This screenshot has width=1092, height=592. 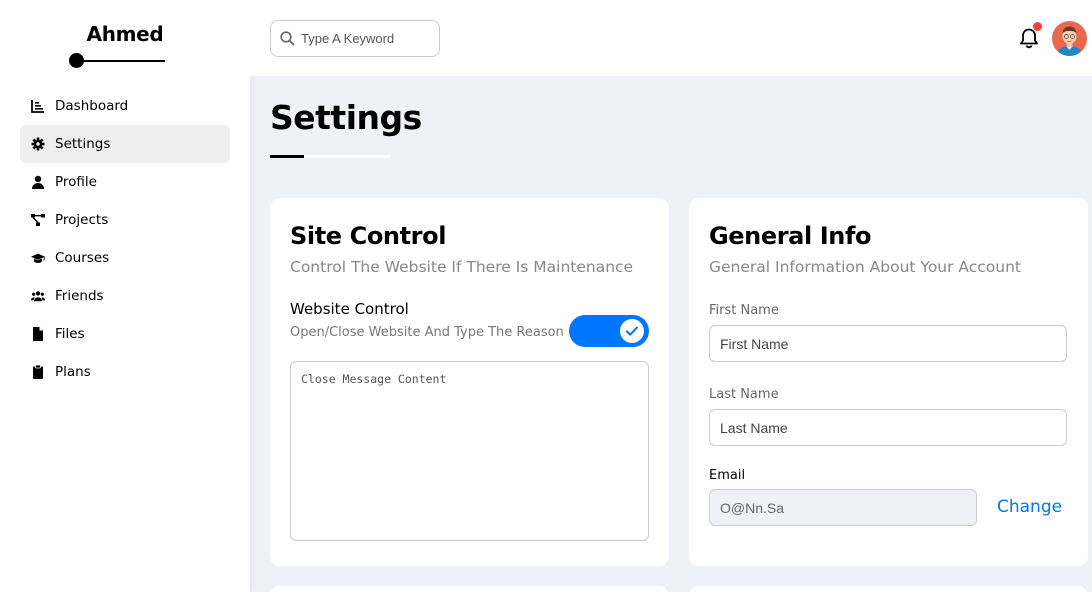 I want to click on sidebar-item-profile: Profile, so click(x=125, y=182).